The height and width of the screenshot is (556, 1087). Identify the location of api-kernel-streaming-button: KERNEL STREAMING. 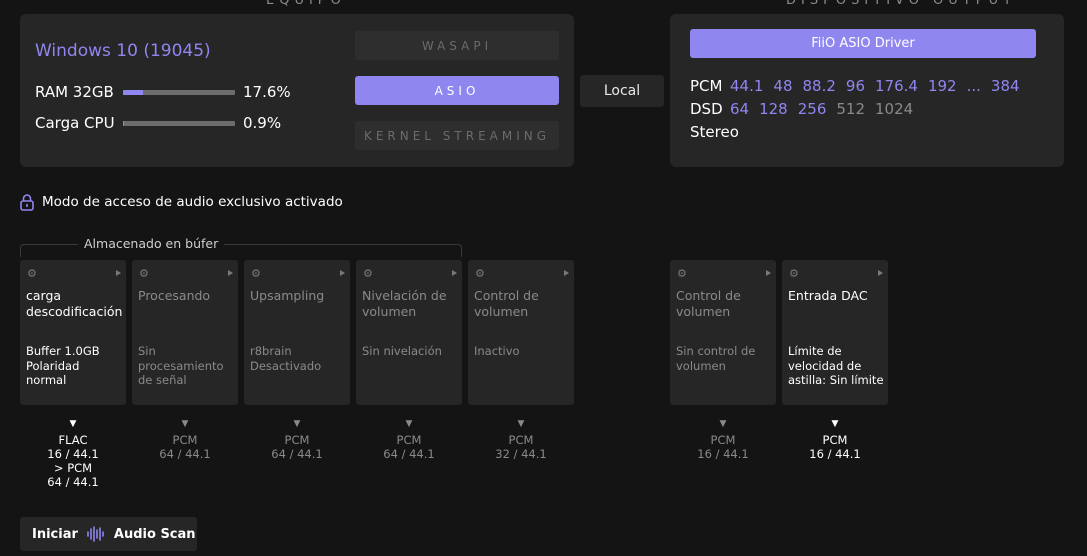
(457, 135).